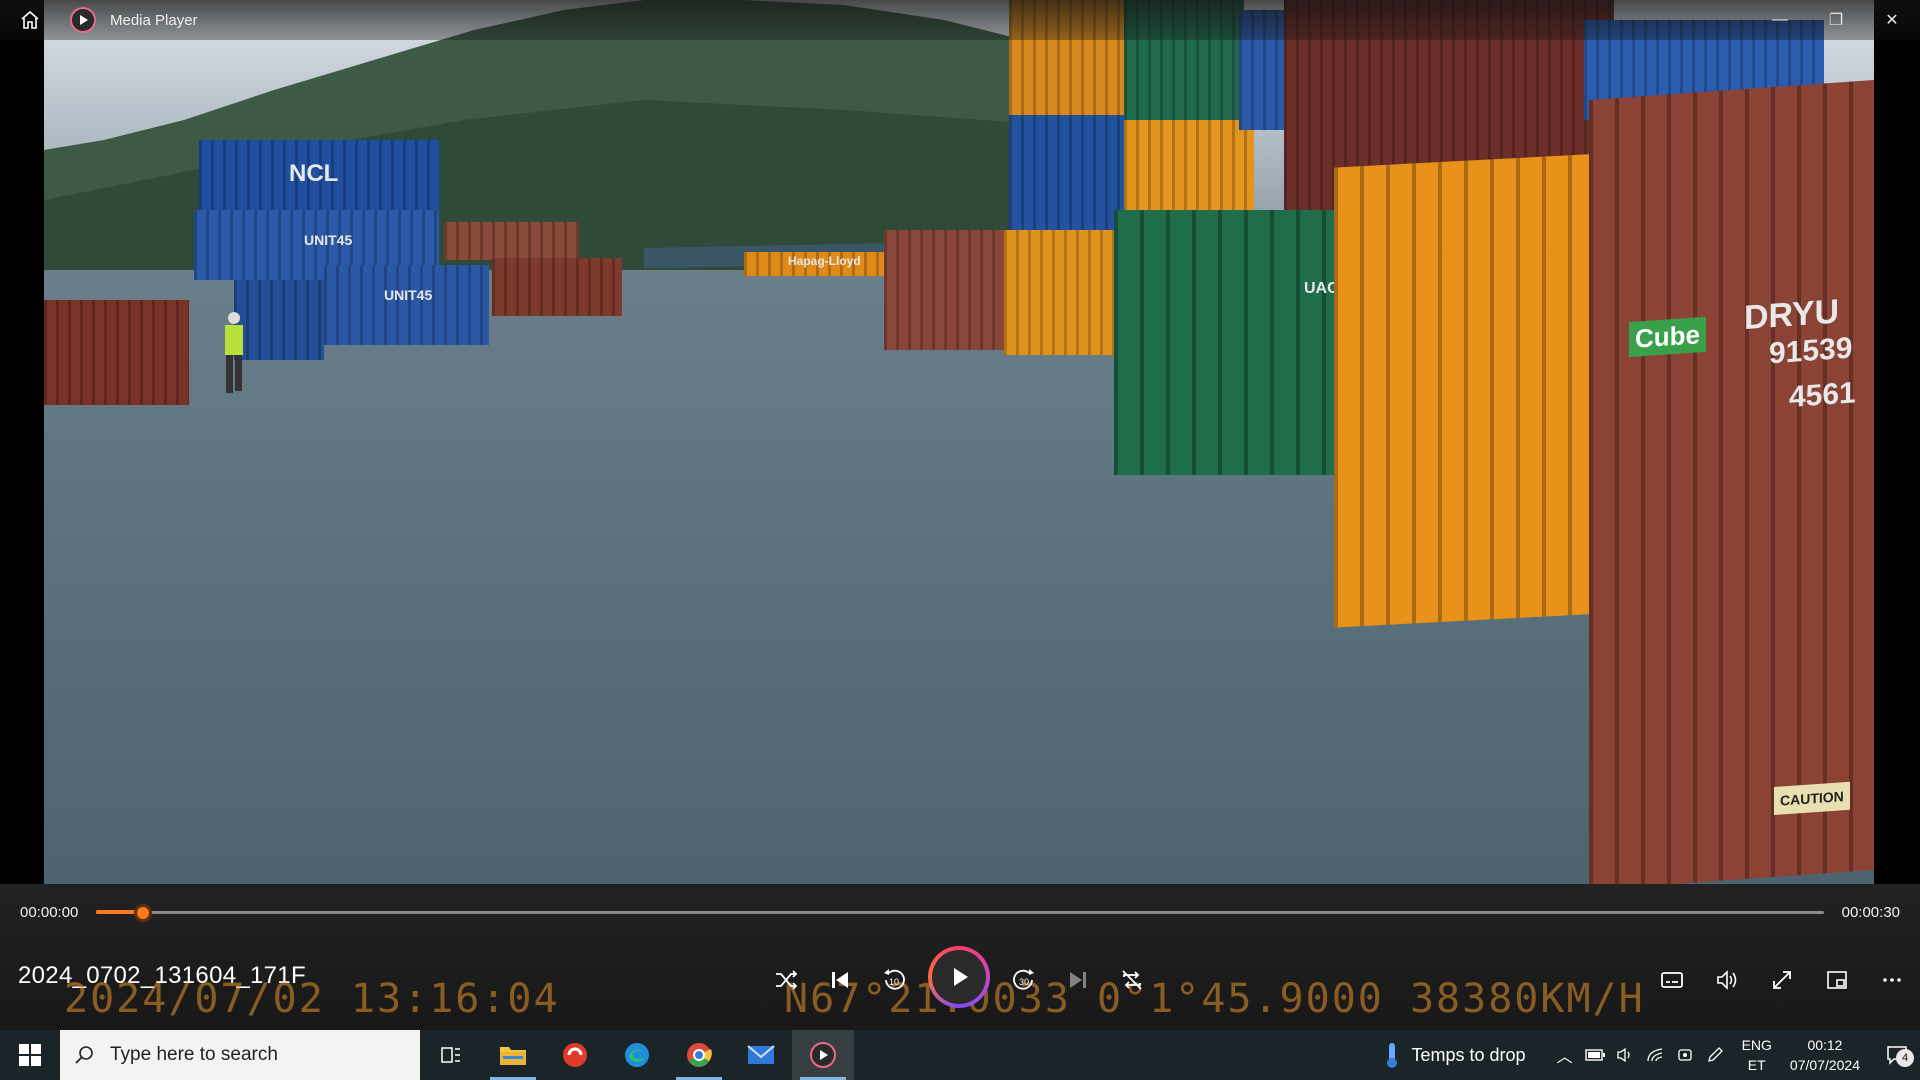  I want to click on network-button, so click(1655, 1055).